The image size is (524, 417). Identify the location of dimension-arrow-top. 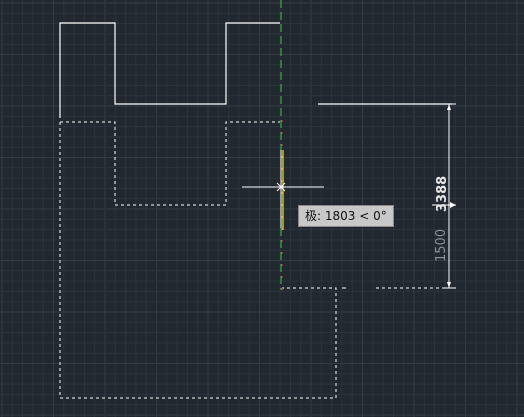
(449, 107).